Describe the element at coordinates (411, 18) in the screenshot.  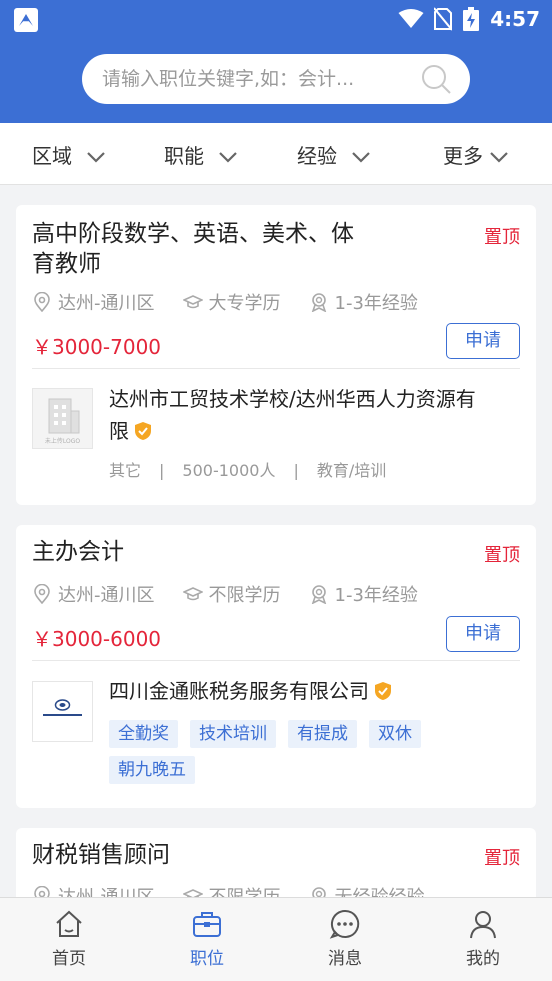
I see `wifi-icon` at that location.